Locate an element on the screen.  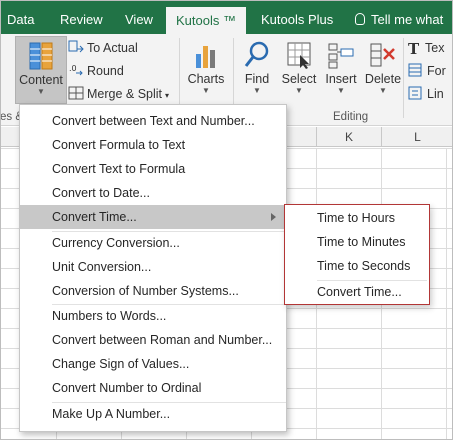
text-button: T Tex is located at coordinates (426, 48).